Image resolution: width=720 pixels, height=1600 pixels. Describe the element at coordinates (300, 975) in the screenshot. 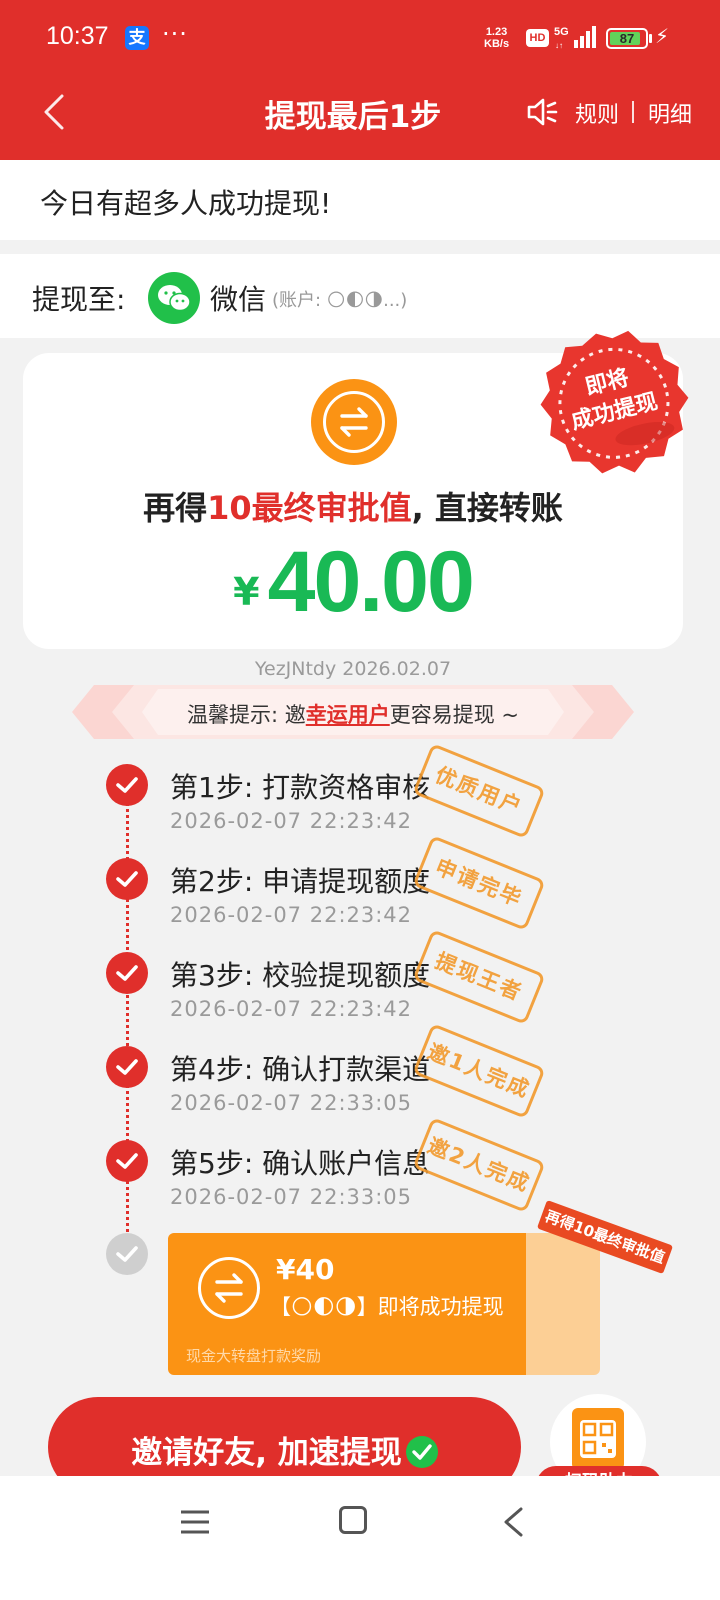

I see `step-3-title: 第3步: 校验提现额度` at that location.